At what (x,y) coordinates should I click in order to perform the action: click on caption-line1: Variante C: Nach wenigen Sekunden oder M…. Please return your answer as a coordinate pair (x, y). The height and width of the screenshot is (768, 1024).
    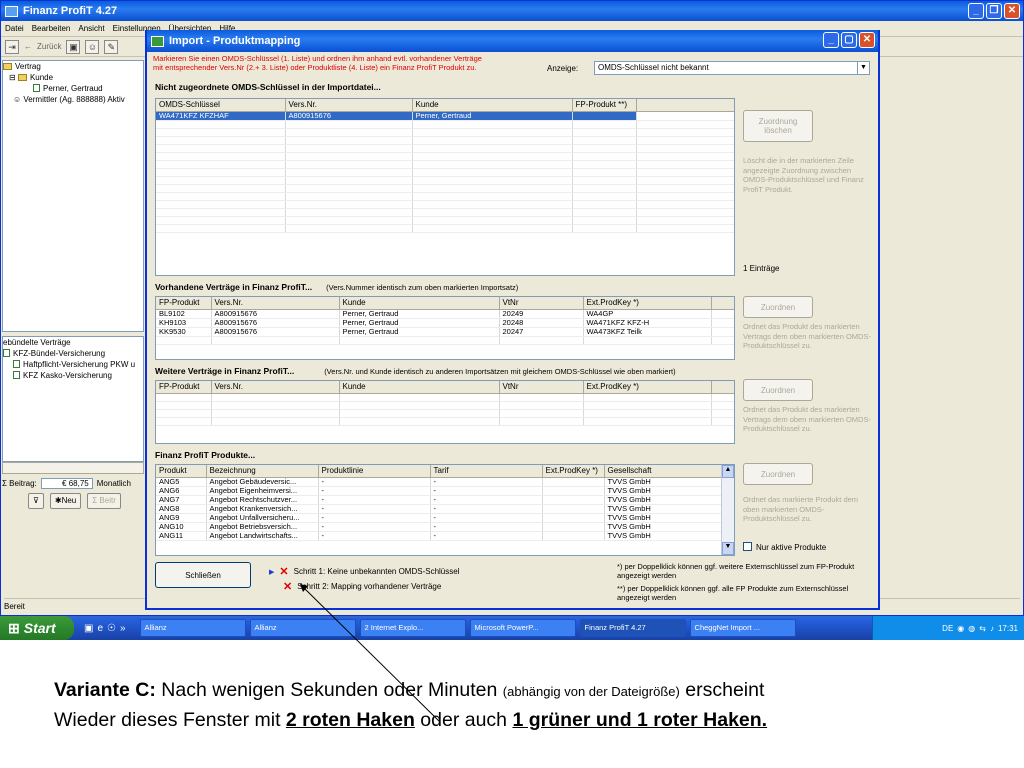
    Looking at the image, I should click on (534, 691).